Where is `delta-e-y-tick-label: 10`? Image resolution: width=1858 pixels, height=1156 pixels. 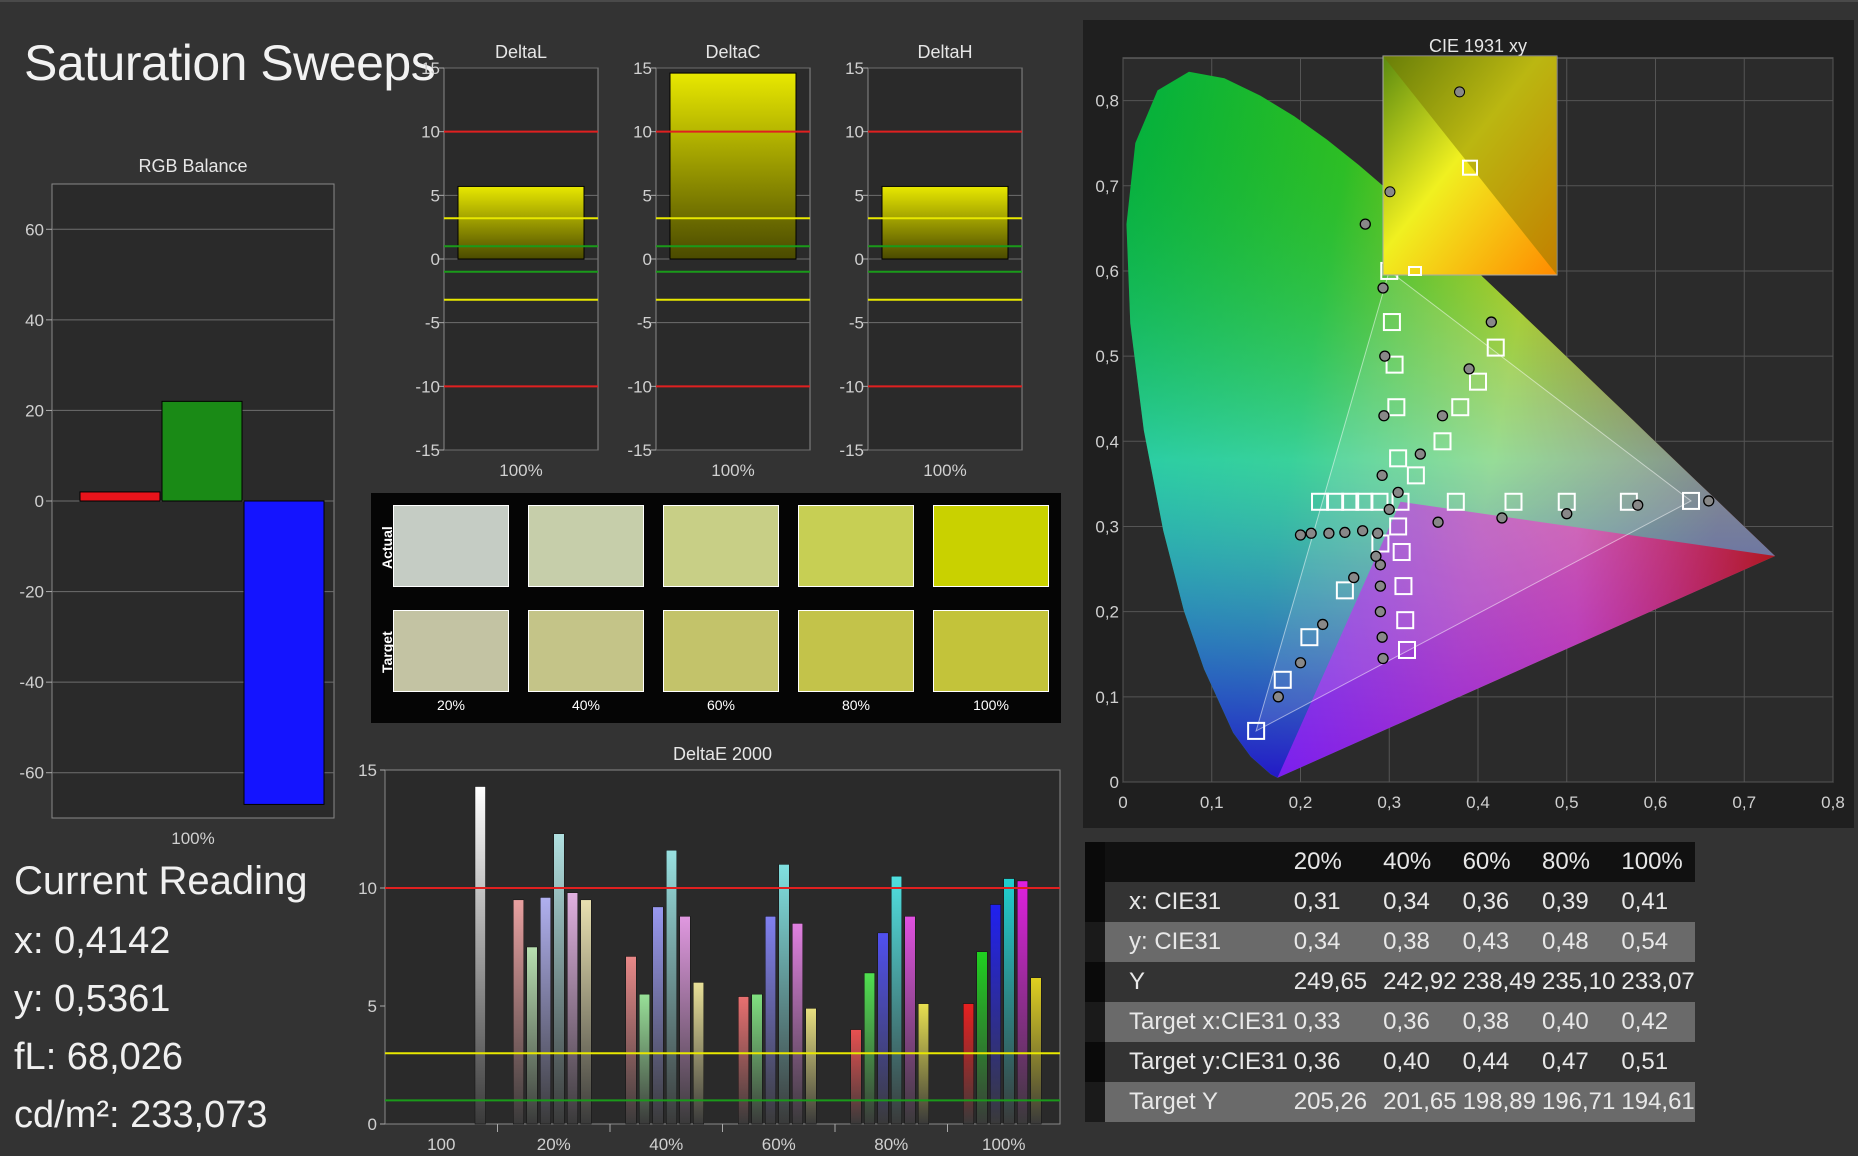 delta-e-y-tick-label: 10 is located at coordinates (367, 888).